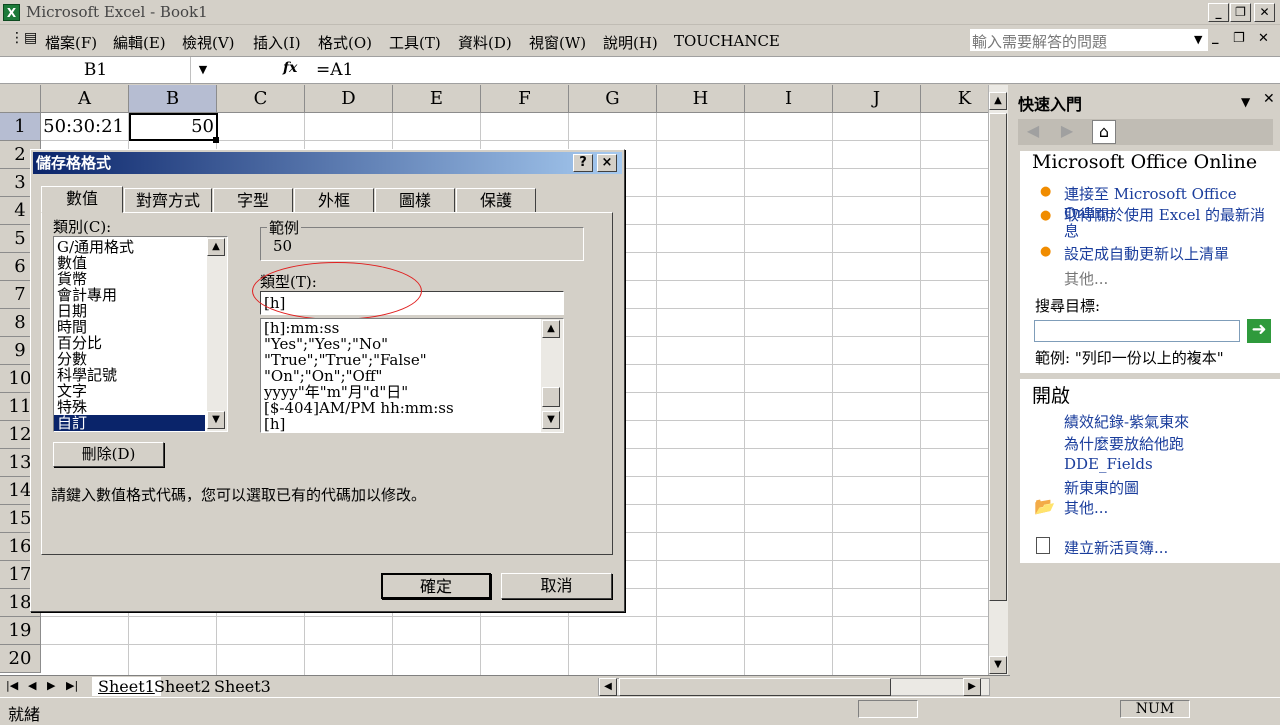 This screenshot has width=1280, height=725. What do you see at coordinates (20, 631) in the screenshot?
I see `row-header: 19` at bounding box center [20, 631].